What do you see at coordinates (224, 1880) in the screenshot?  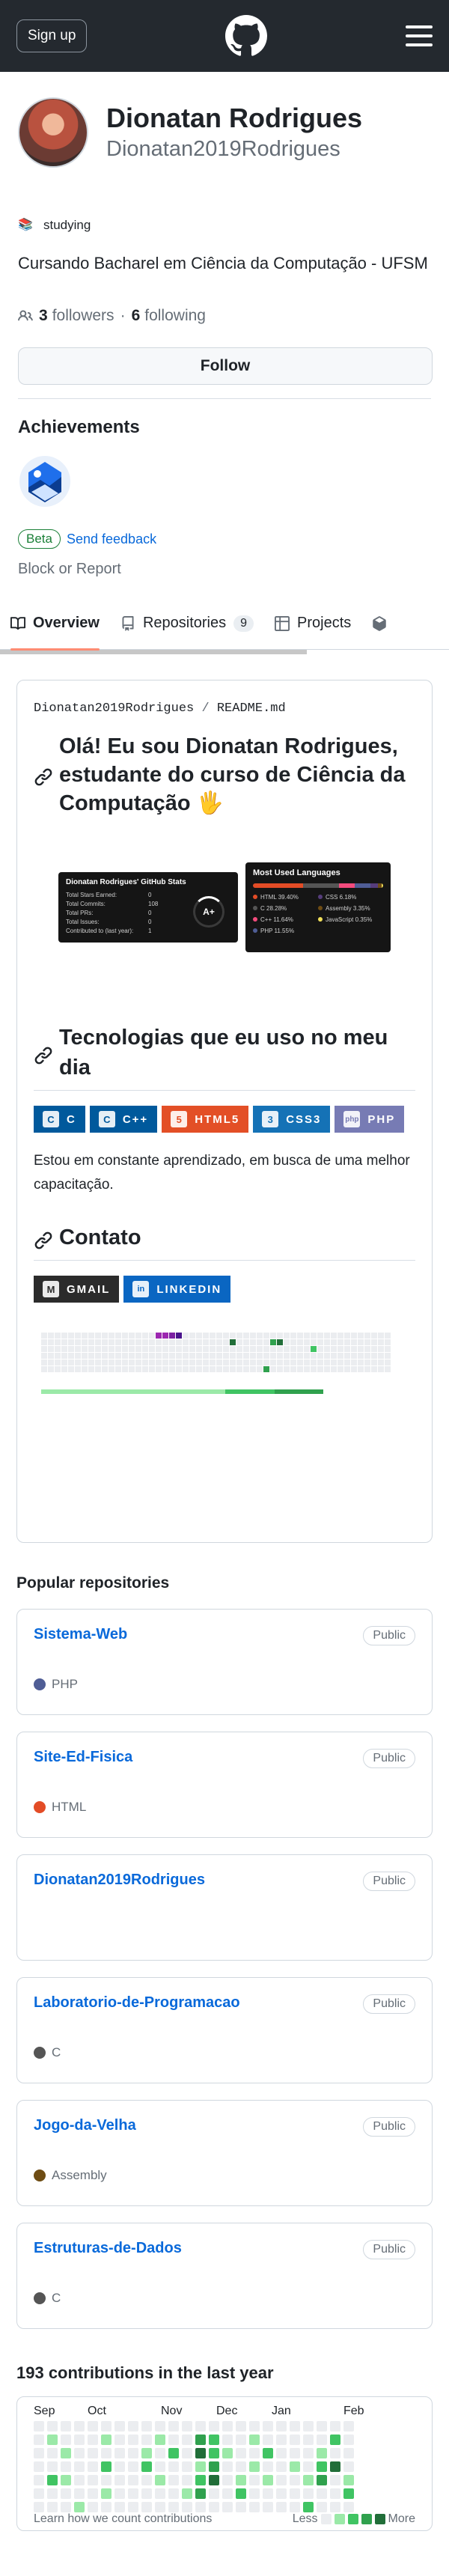 I see `repo-name-link: Dionatan2019Rodrigues` at bounding box center [224, 1880].